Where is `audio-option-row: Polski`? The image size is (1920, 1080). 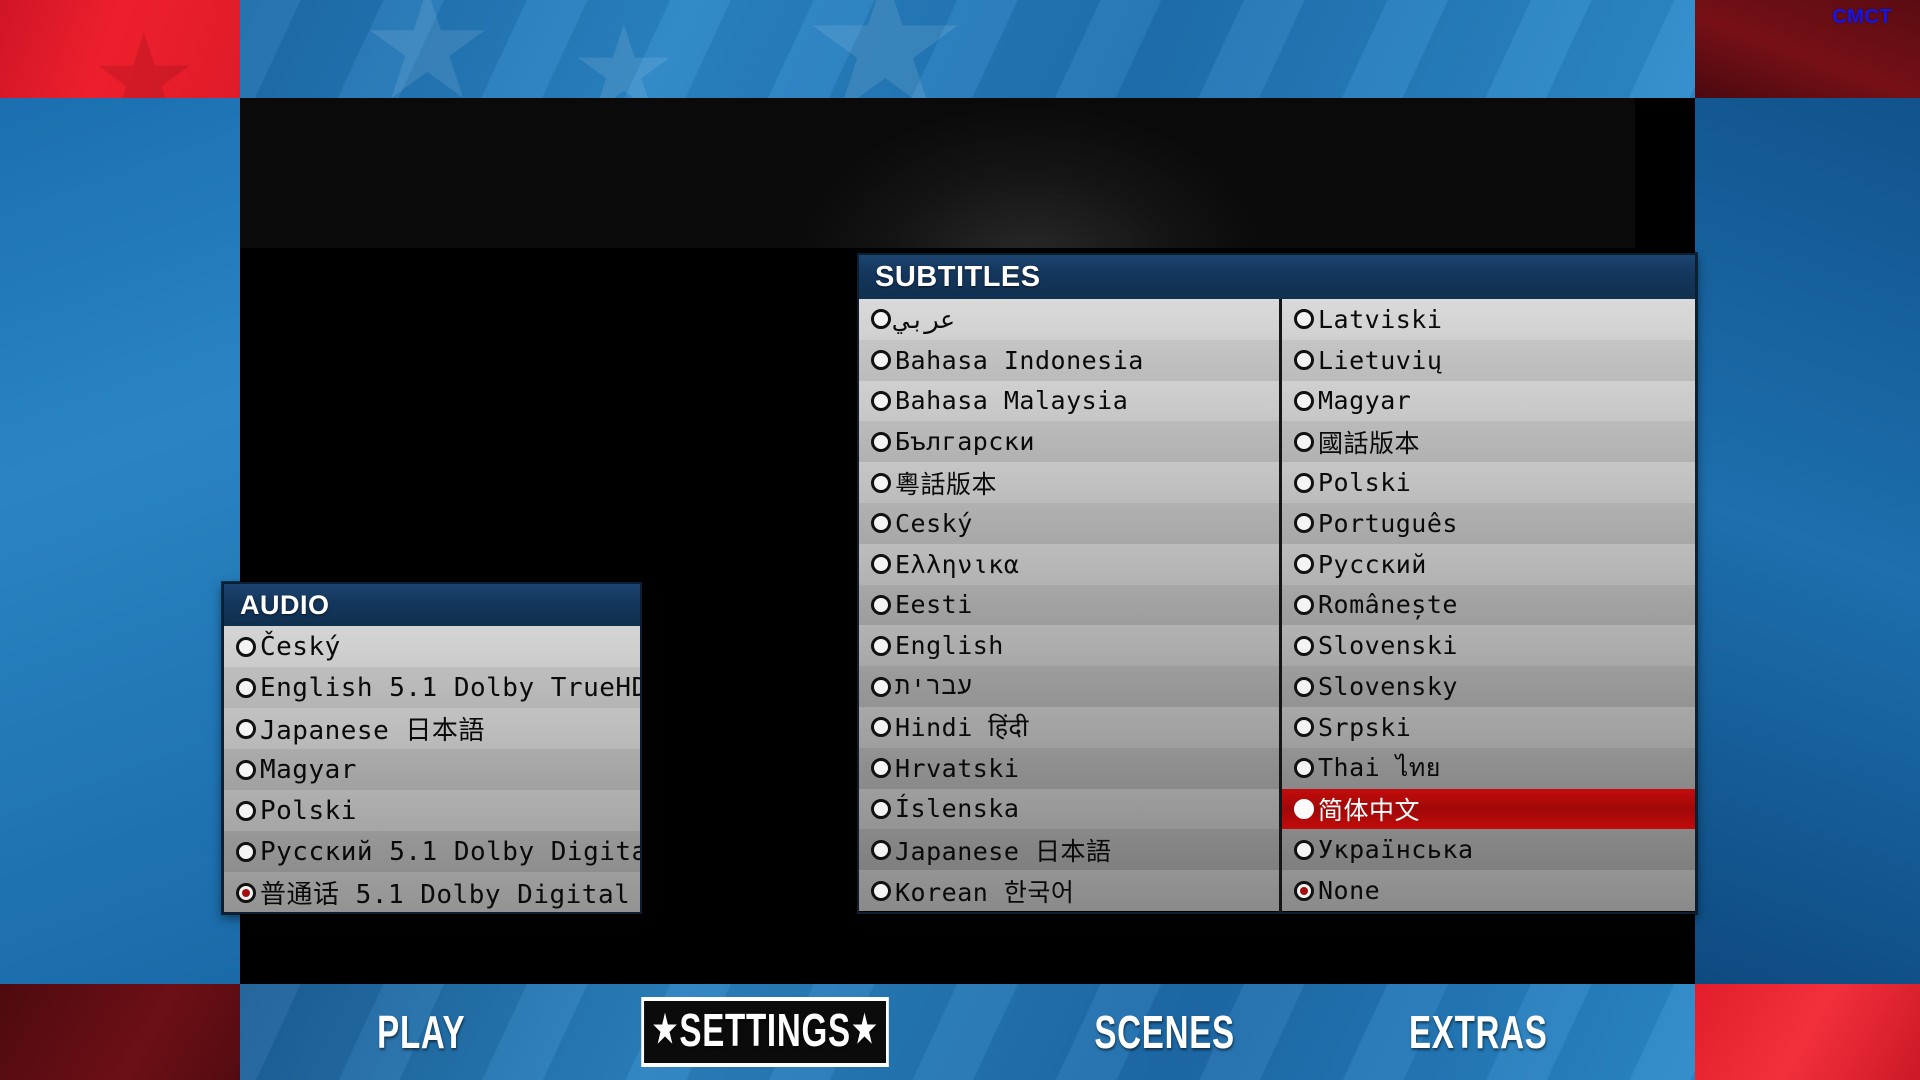 audio-option-row: Polski is located at coordinates (432, 810).